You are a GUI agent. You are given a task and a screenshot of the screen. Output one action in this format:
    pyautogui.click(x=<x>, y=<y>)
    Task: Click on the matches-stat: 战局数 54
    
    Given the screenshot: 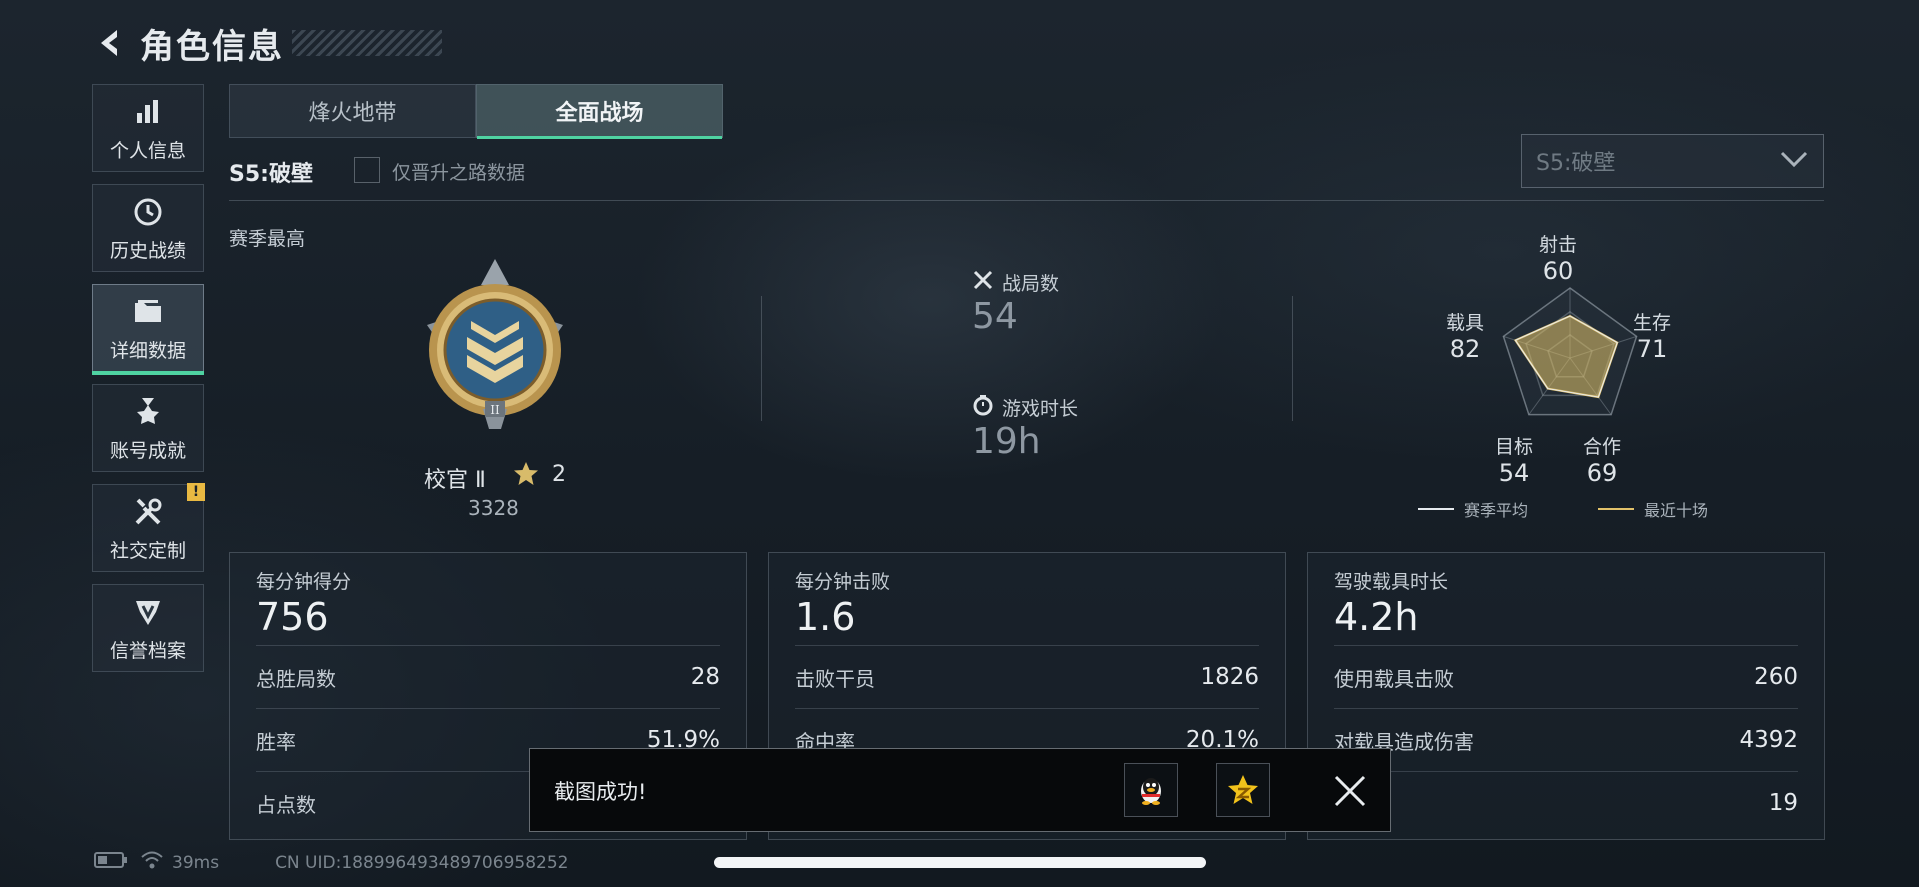 What is the action you would take?
    pyautogui.click(x=1015, y=303)
    